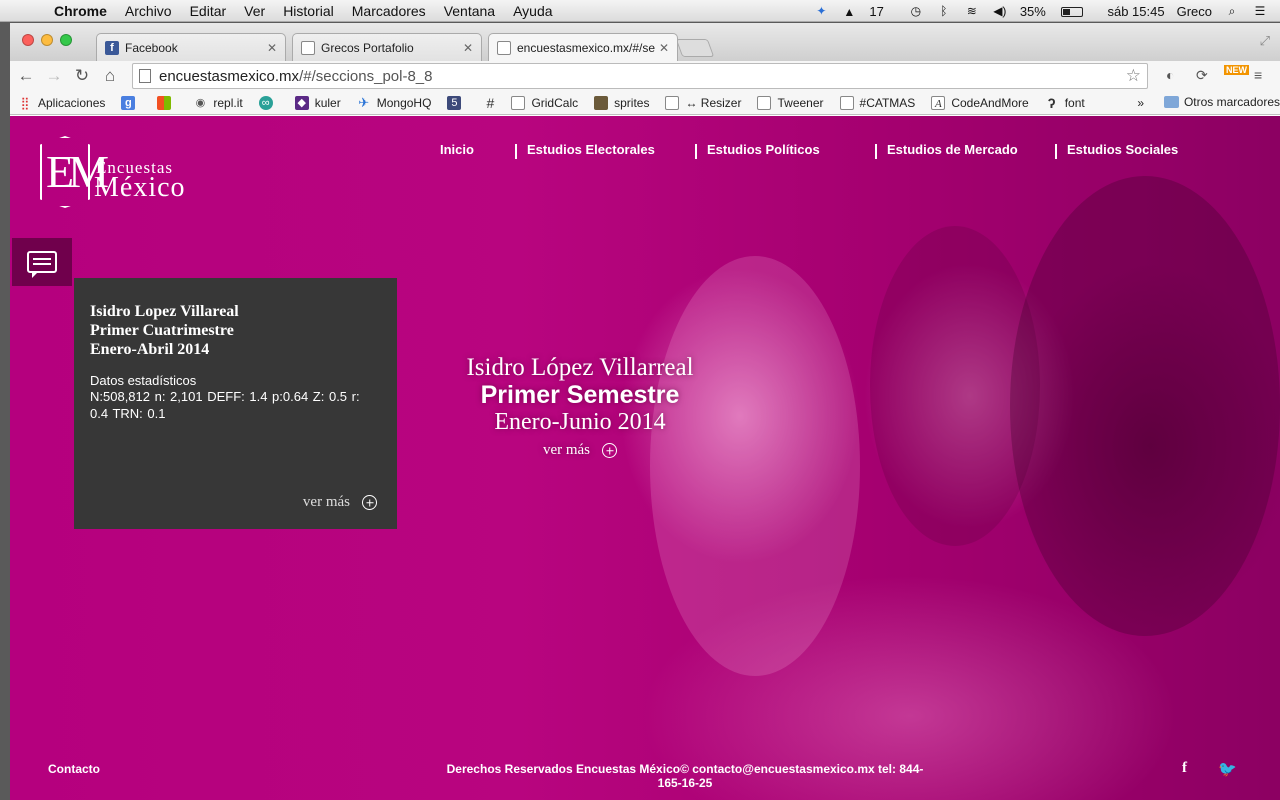  I want to click on bookmark-replit: ◉ repl.it, so click(218, 102).